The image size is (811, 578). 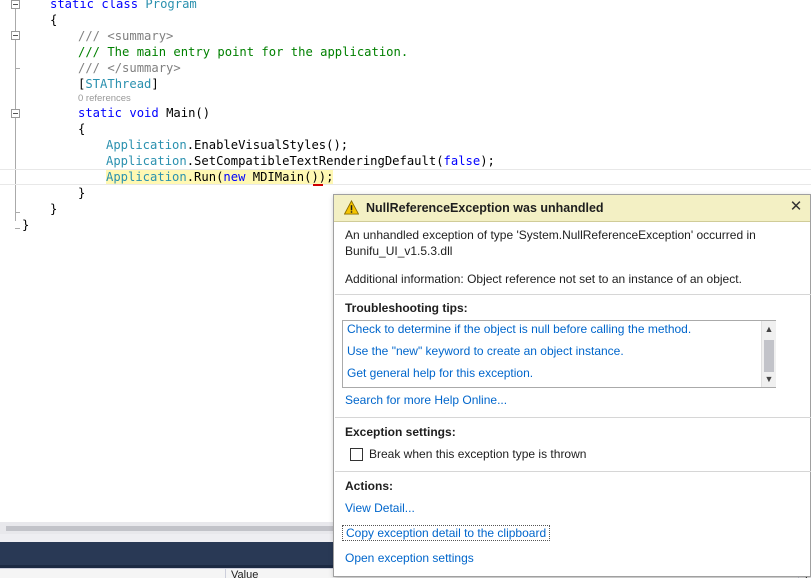 What do you see at coordinates (405, 177) in the screenshot?
I see `current-statement-line: Application.Run(new MDIMain());` at bounding box center [405, 177].